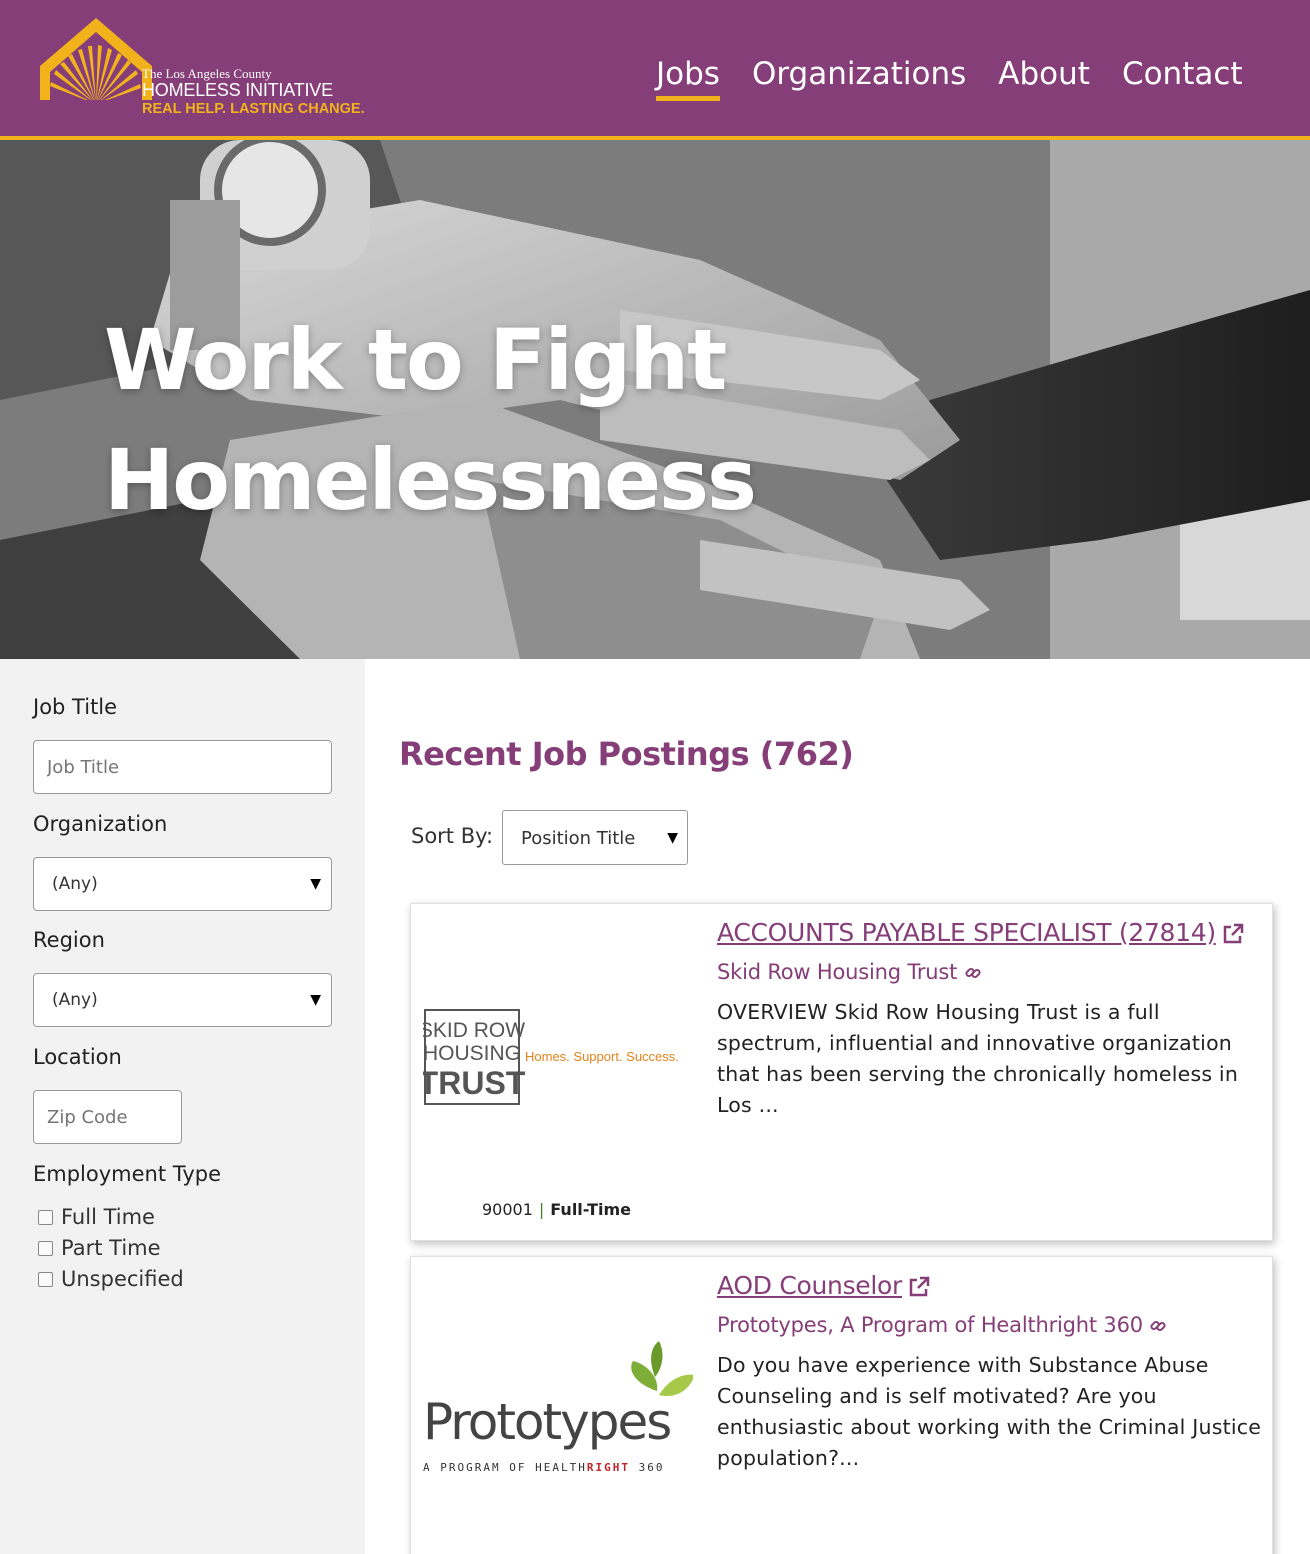 Image resolution: width=1310 pixels, height=1554 pixels. I want to click on logo-right-text: RIGHT, so click(608, 1467).